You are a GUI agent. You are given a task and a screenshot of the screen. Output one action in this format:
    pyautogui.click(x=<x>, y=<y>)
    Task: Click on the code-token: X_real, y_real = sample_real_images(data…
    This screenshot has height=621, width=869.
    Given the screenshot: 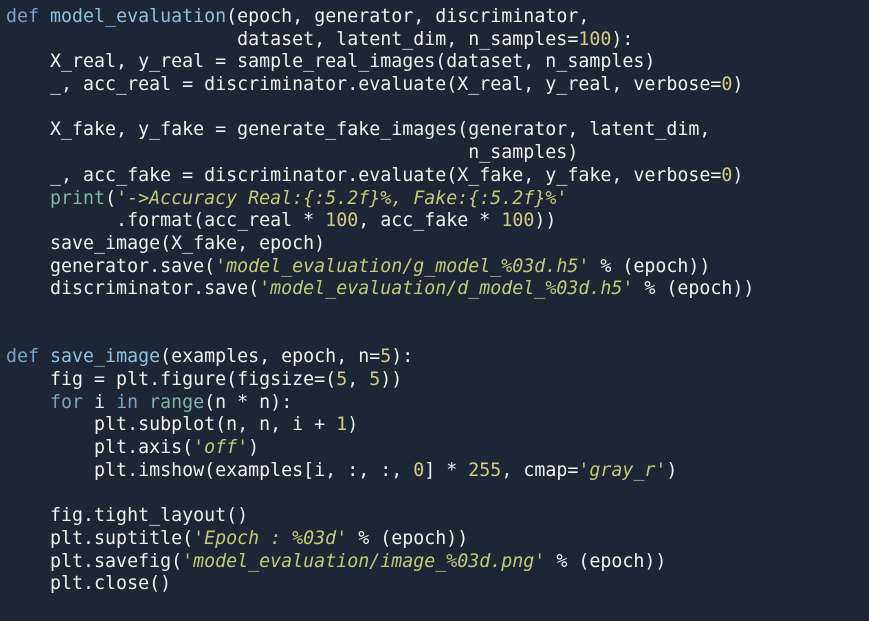 What is the action you would take?
    pyautogui.click(x=331, y=62)
    